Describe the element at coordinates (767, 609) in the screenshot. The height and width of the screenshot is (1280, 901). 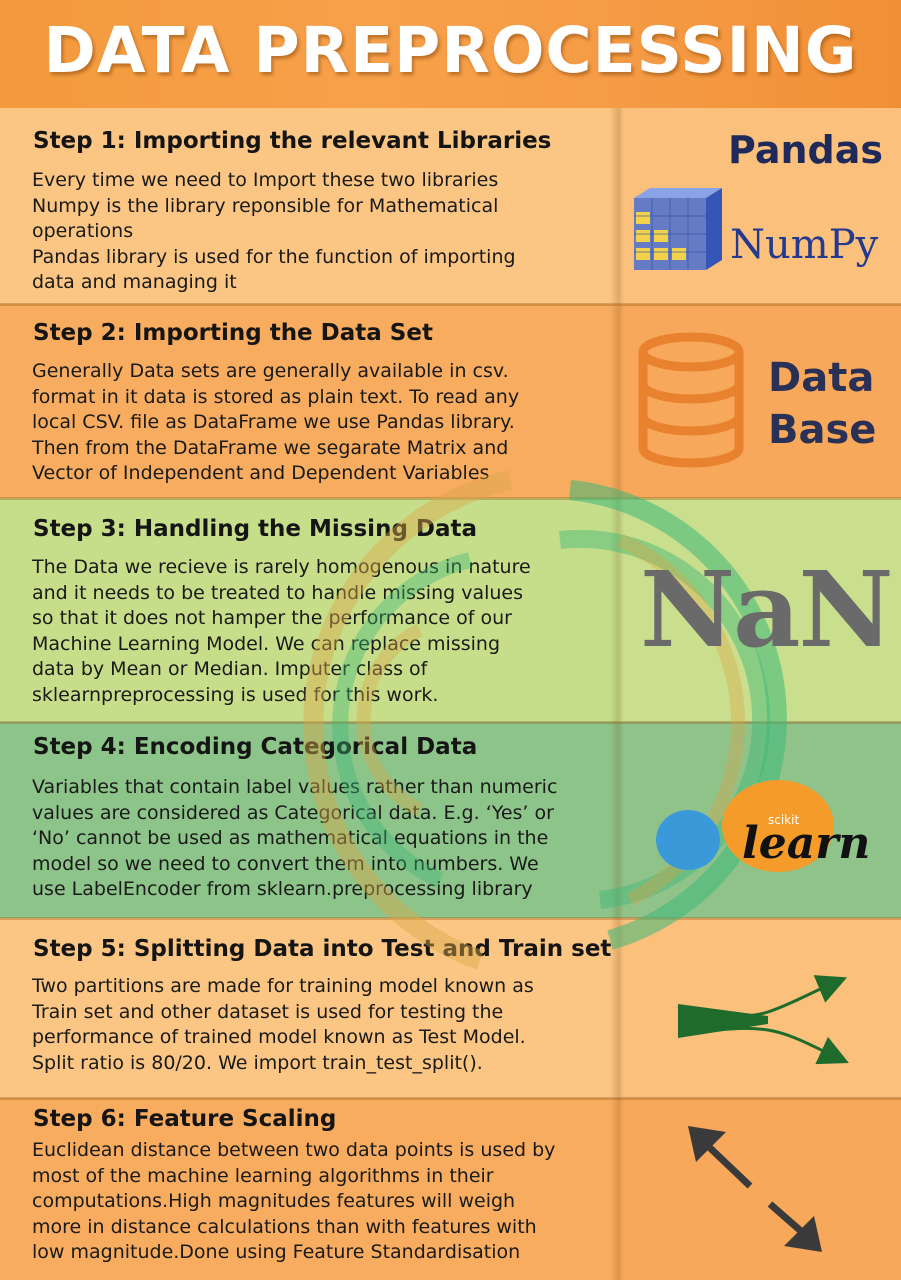
I see `nan-label: NaN` at that location.